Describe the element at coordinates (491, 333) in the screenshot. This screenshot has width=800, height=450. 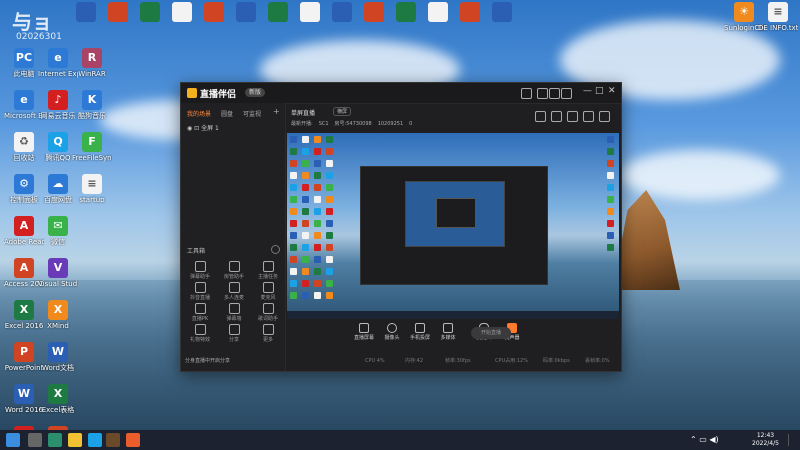
I see `start-live-button: 开始直播` at that location.